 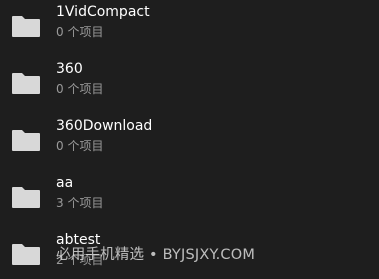 I want to click on folder-name: 360Download, so click(x=104, y=126).